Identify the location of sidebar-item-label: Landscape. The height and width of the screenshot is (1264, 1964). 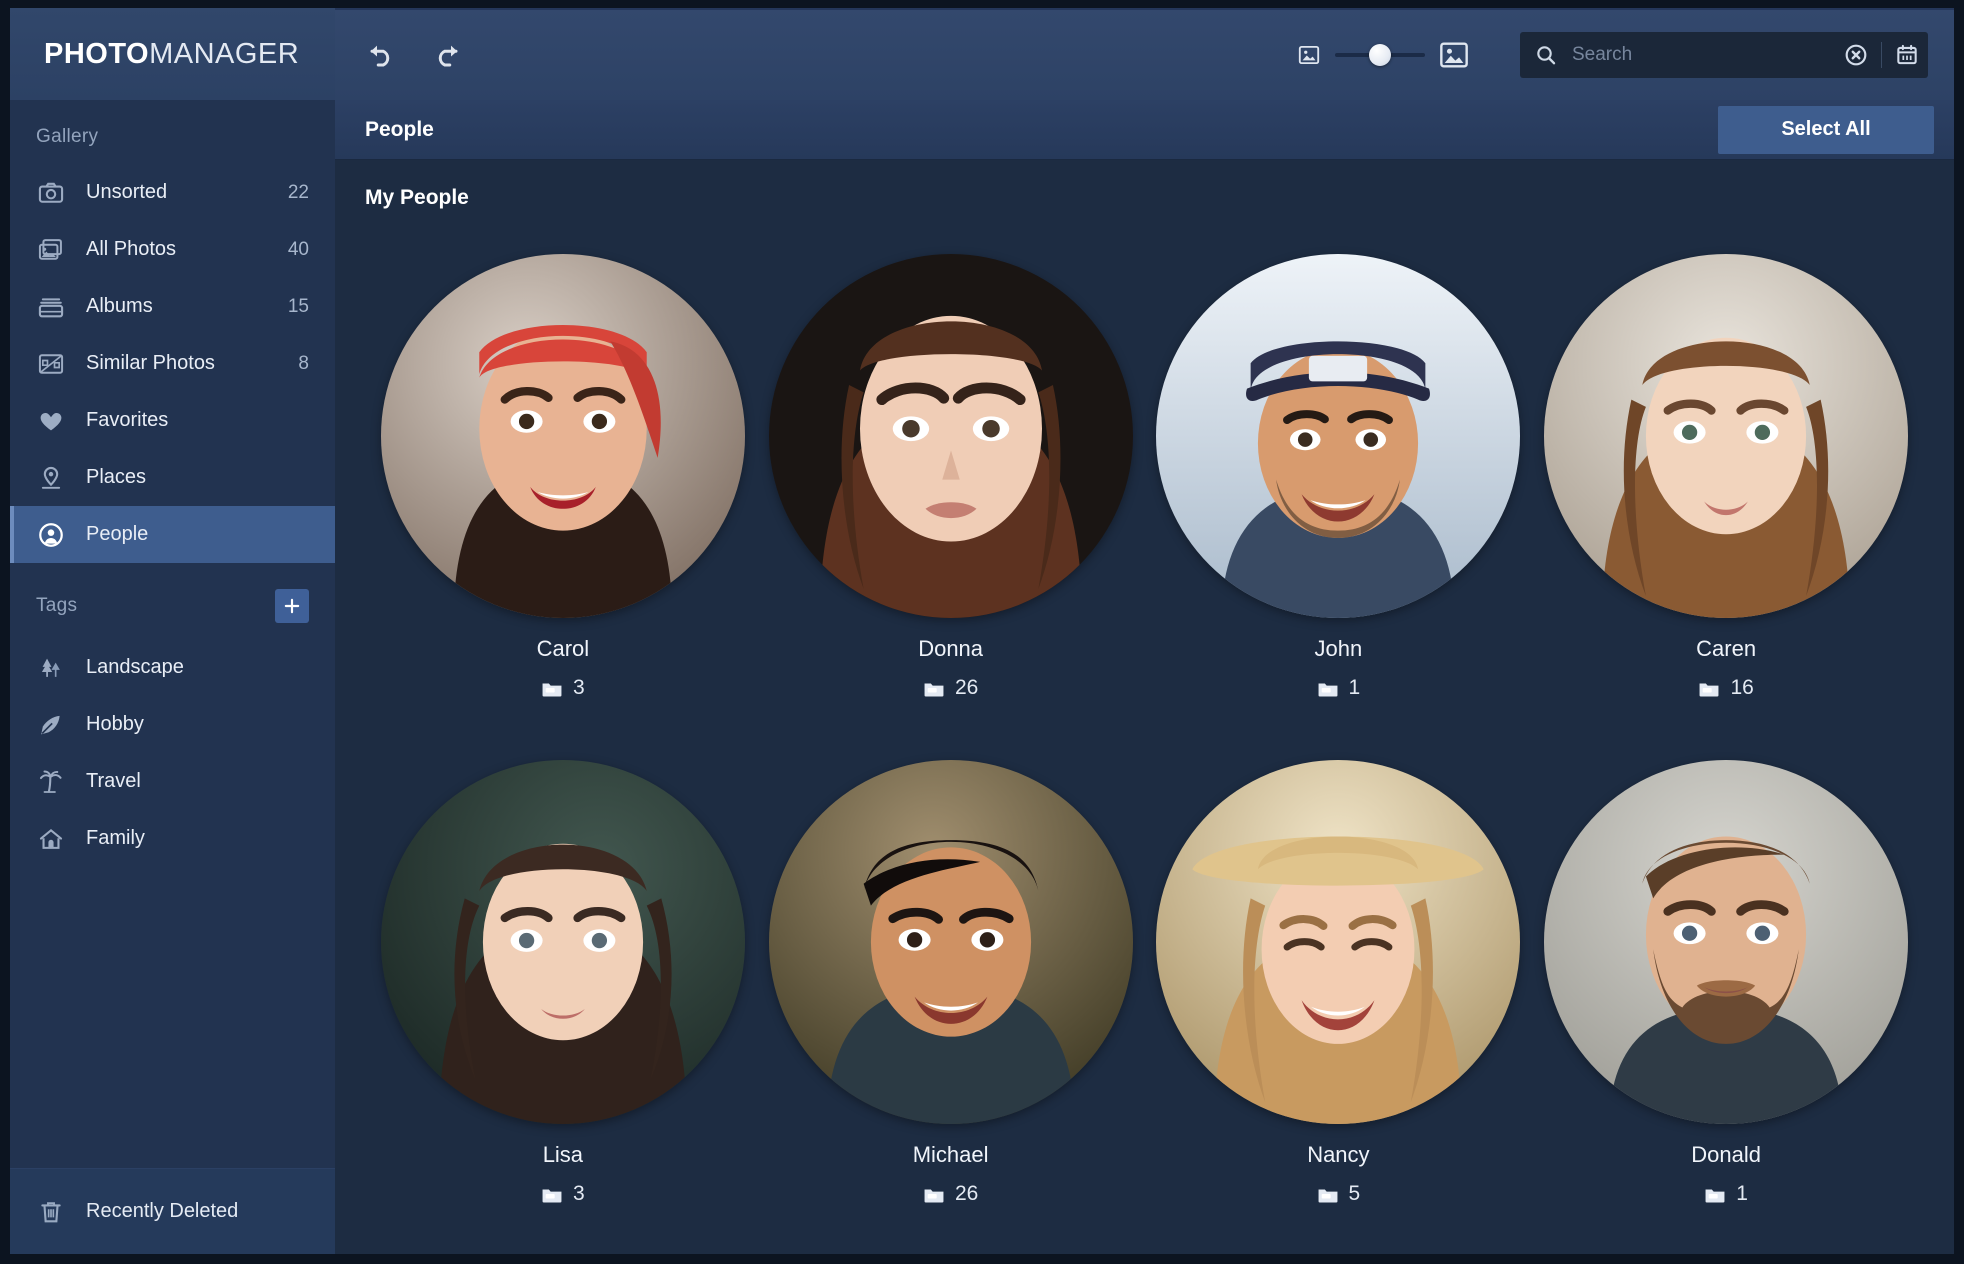
(135, 667).